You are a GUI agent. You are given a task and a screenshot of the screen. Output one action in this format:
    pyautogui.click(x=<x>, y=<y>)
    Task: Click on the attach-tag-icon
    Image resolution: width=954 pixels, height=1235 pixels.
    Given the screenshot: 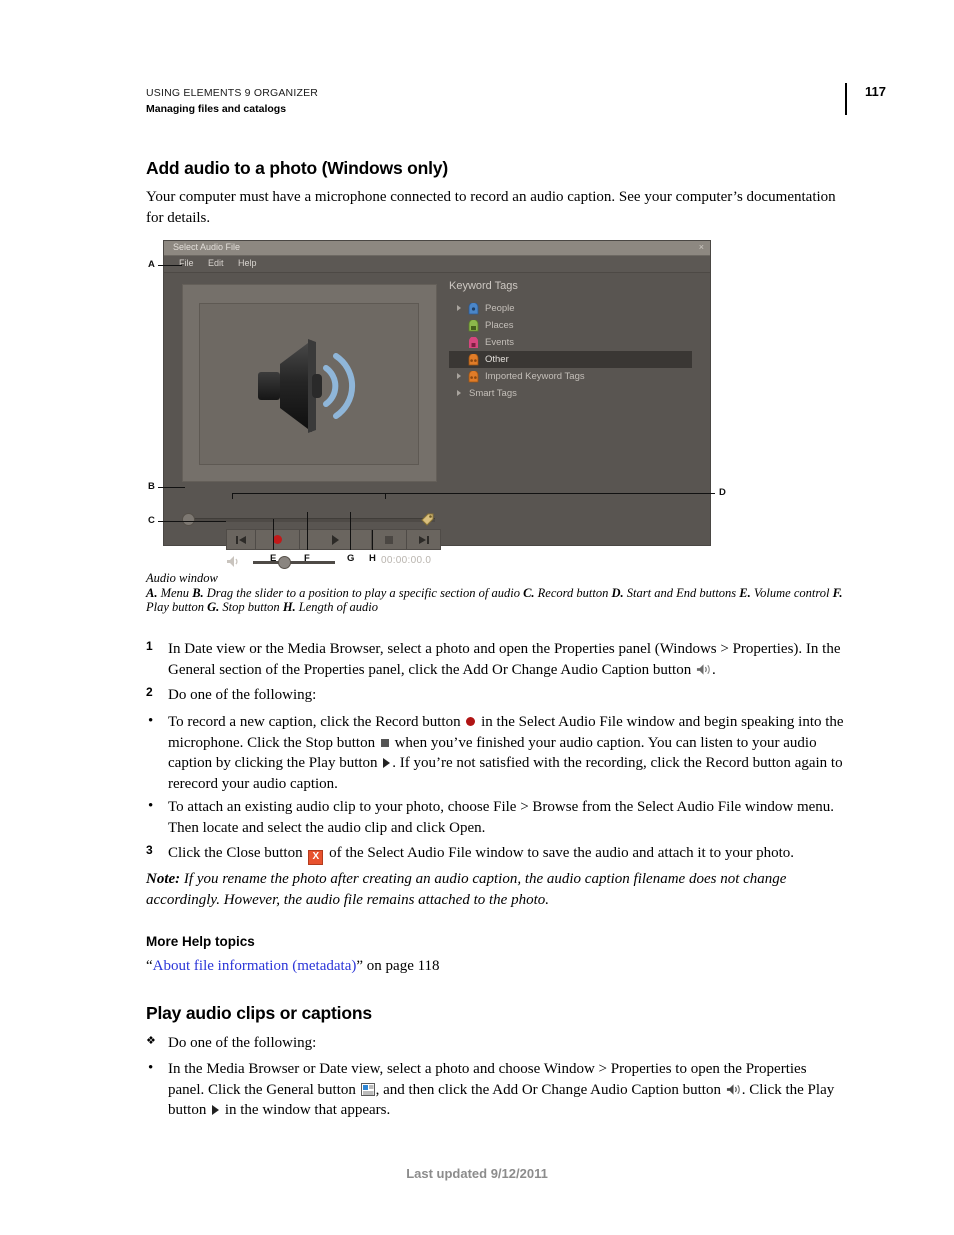 What is the action you would take?
    pyautogui.click(x=427, y=519)
    